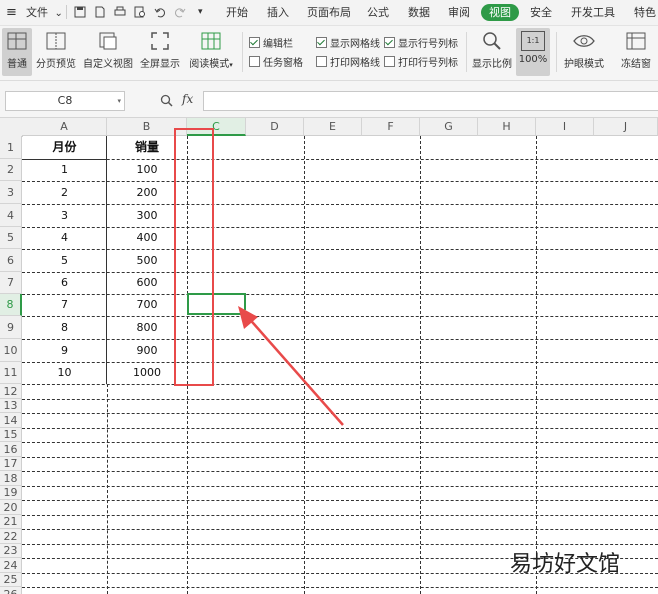 The image size is (658, 594). Describe the element at coordinates (64, 327) in the screenshot. I see `table-cell-month: 8` at that location.